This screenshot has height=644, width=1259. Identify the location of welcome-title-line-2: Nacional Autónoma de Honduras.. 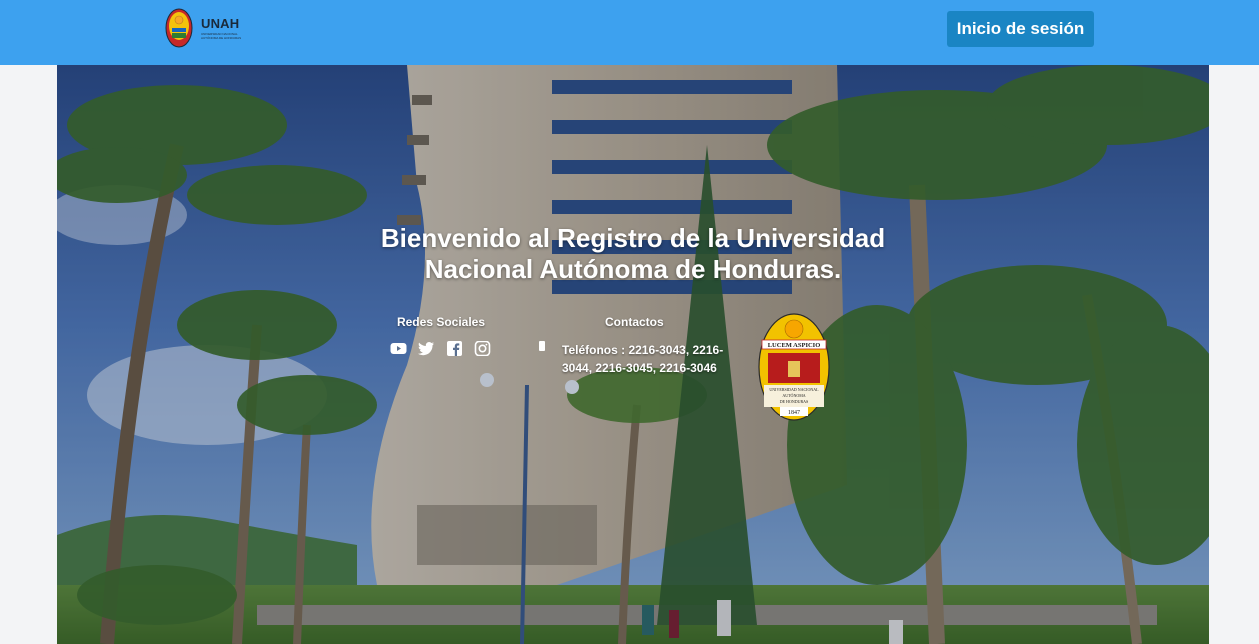
(633, 269).